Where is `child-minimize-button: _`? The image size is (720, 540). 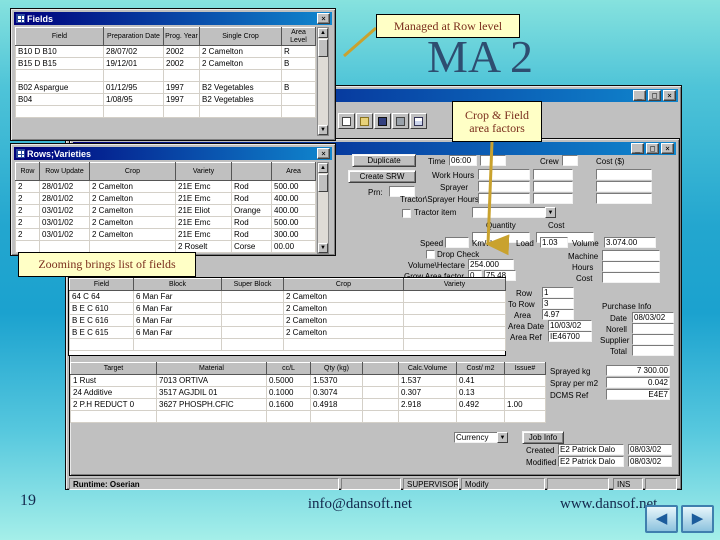
child-minimize-button: _ is located at coordinates (637, 148).